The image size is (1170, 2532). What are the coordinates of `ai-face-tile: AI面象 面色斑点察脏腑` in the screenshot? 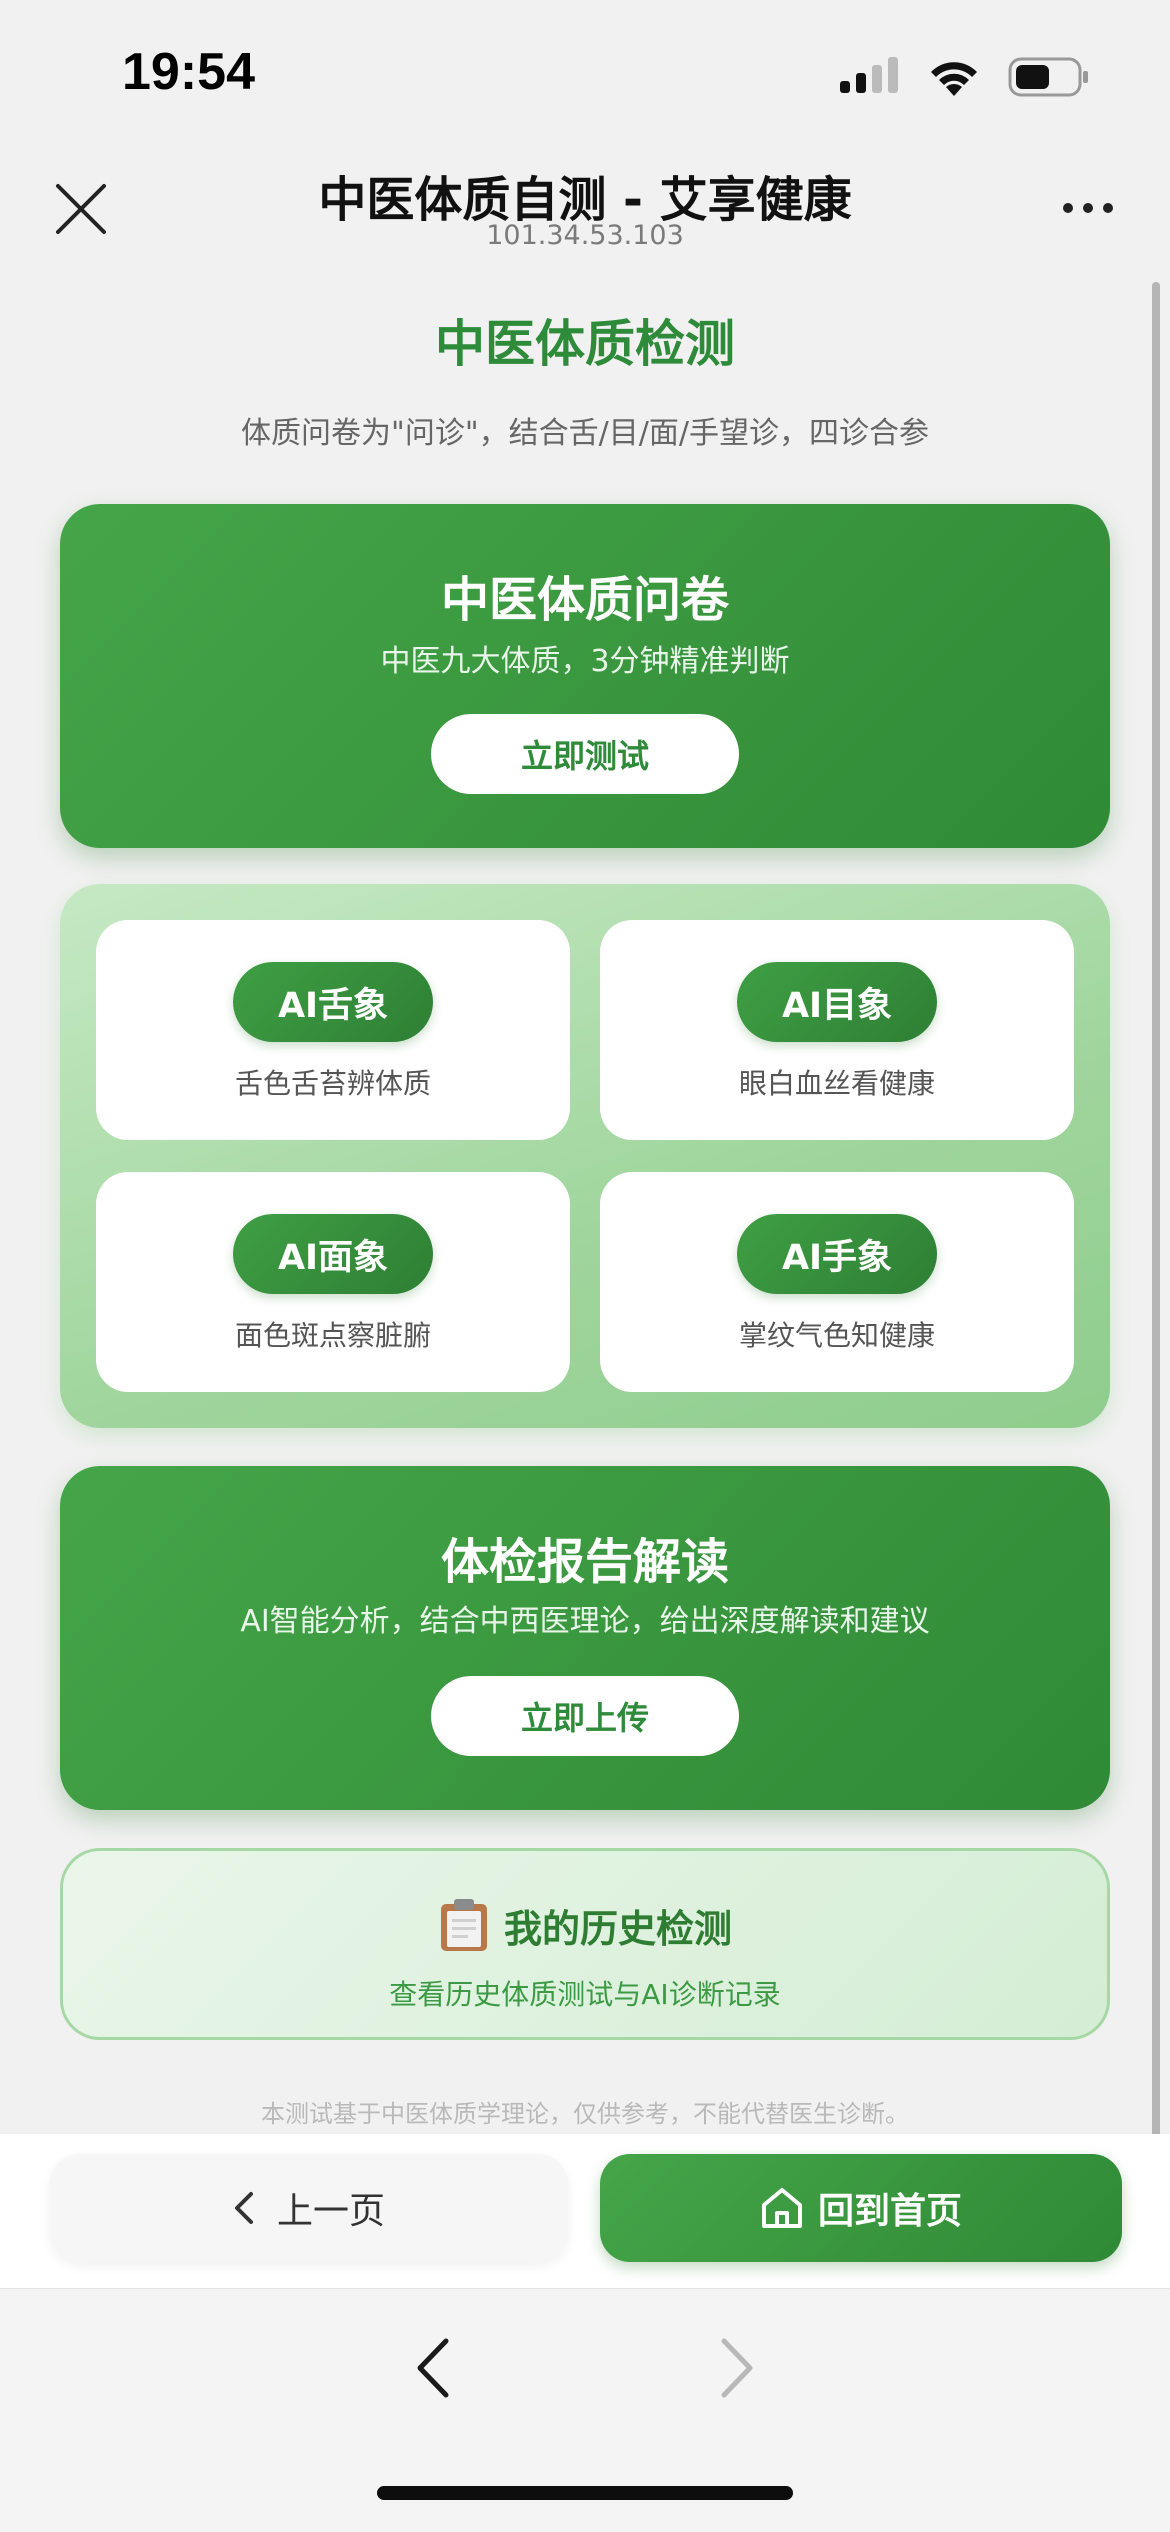 It's located at (333, 1282).